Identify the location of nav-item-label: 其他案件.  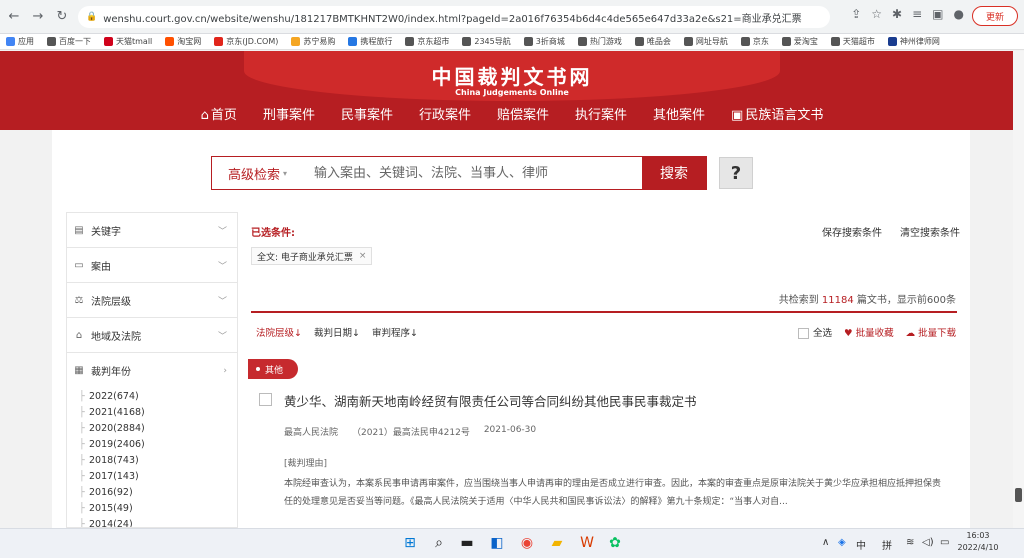
(679, 115).